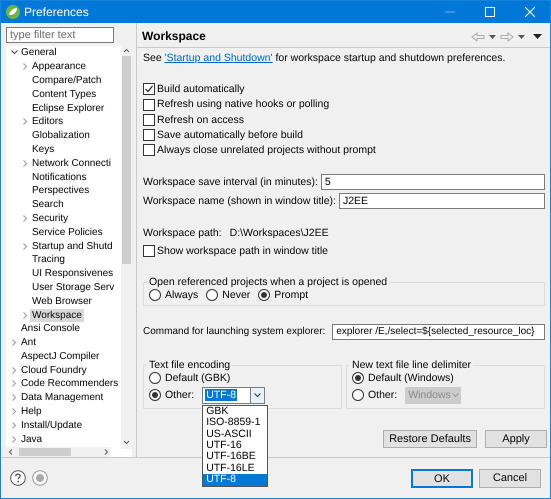  Describe the element at coordinates (57, 315) in the screenshot. I see `tree-item: Workspace` at that location.